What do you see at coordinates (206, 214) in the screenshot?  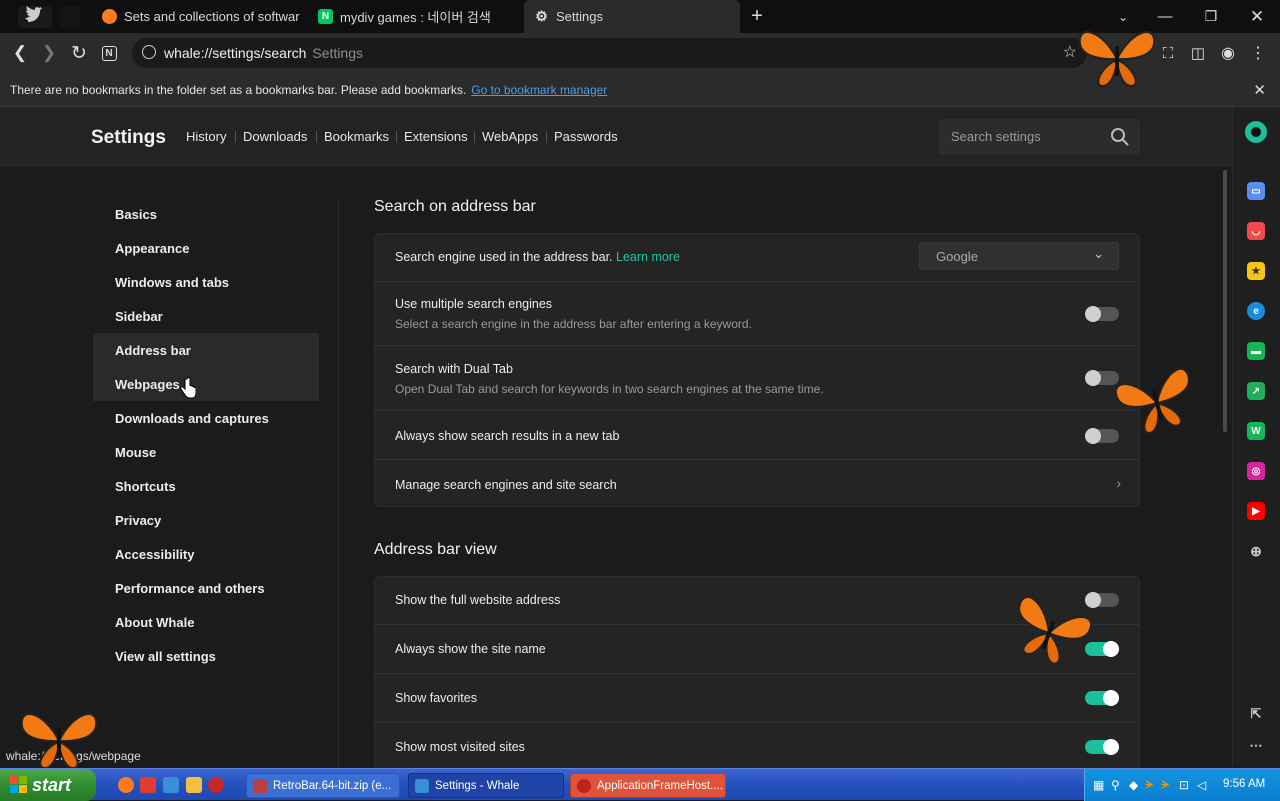 I see `menu-basics: Basics` at bounding box center [206, 214].